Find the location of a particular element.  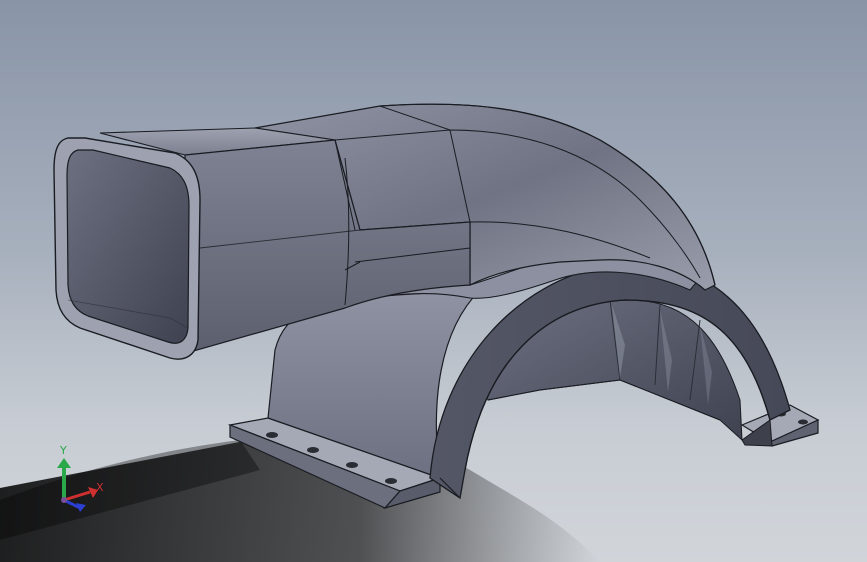

triad-origin is located at coordinates (64, 500).